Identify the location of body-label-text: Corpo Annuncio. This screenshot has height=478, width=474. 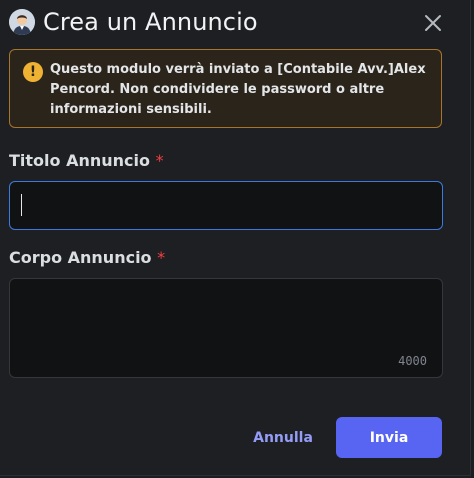
(80, 257).